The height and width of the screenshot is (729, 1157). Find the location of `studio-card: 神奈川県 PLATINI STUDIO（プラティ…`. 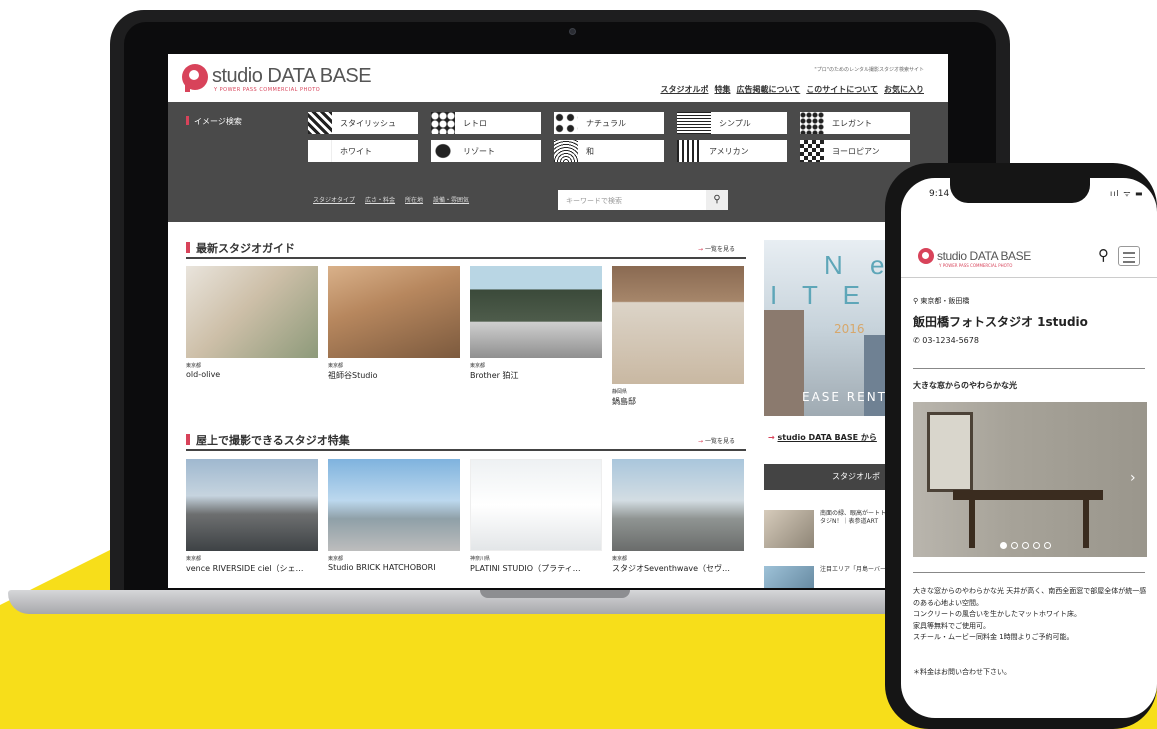

studio-card: 神奈川県 PLATINI STUDIO（プラティ… is located at coordinates (540, 516).